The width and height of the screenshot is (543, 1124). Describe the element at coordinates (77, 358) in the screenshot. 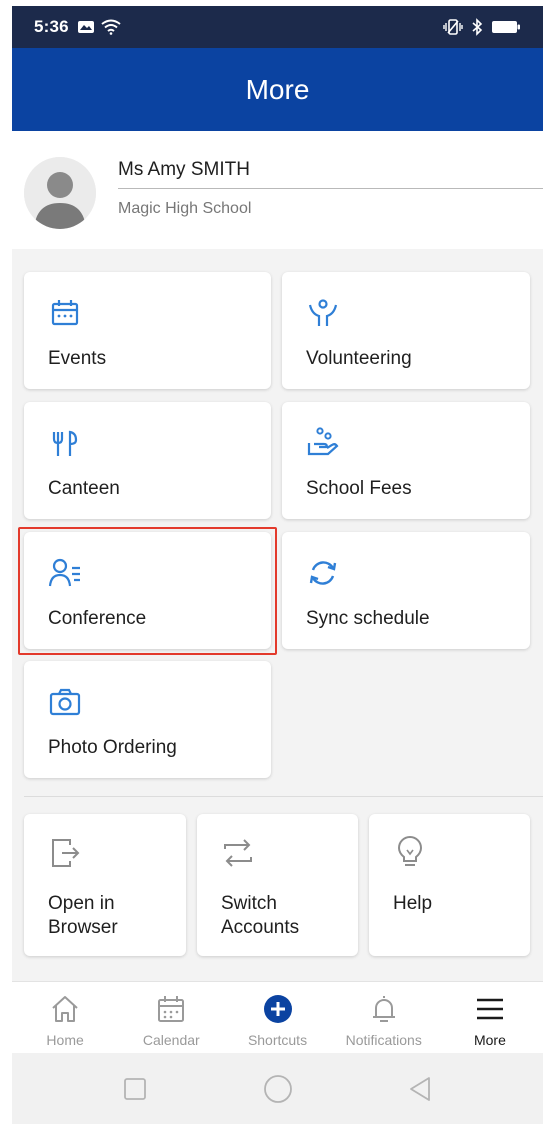

I see `tile-events-label: Events` at that location.